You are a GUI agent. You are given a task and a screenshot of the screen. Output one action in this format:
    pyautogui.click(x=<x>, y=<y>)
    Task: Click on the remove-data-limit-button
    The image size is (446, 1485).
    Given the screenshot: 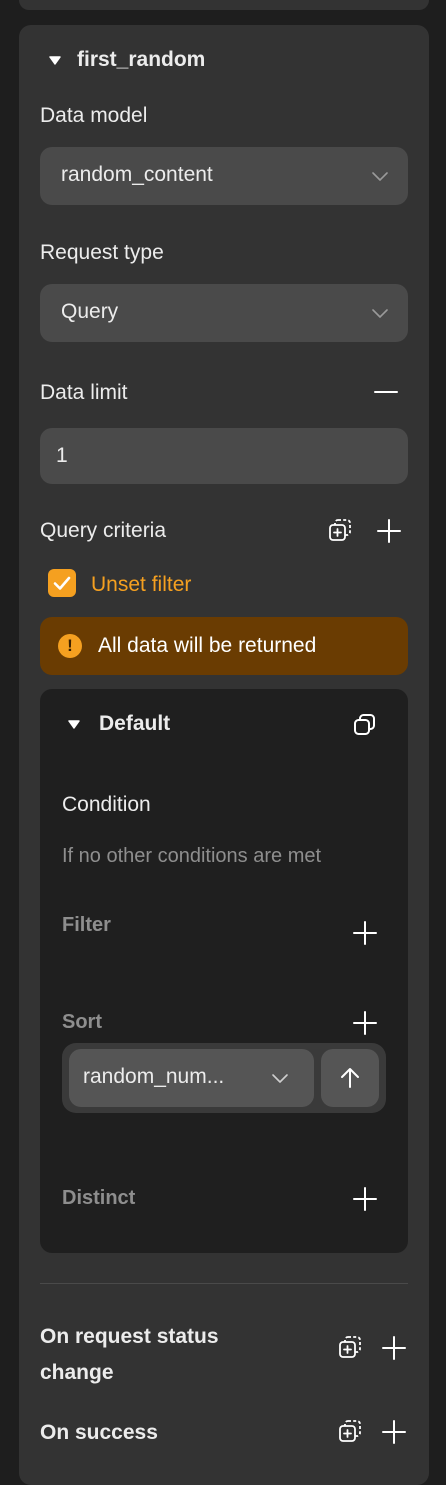 What is the action you would take?
    pyautogui.click(x=386, y=392)
    